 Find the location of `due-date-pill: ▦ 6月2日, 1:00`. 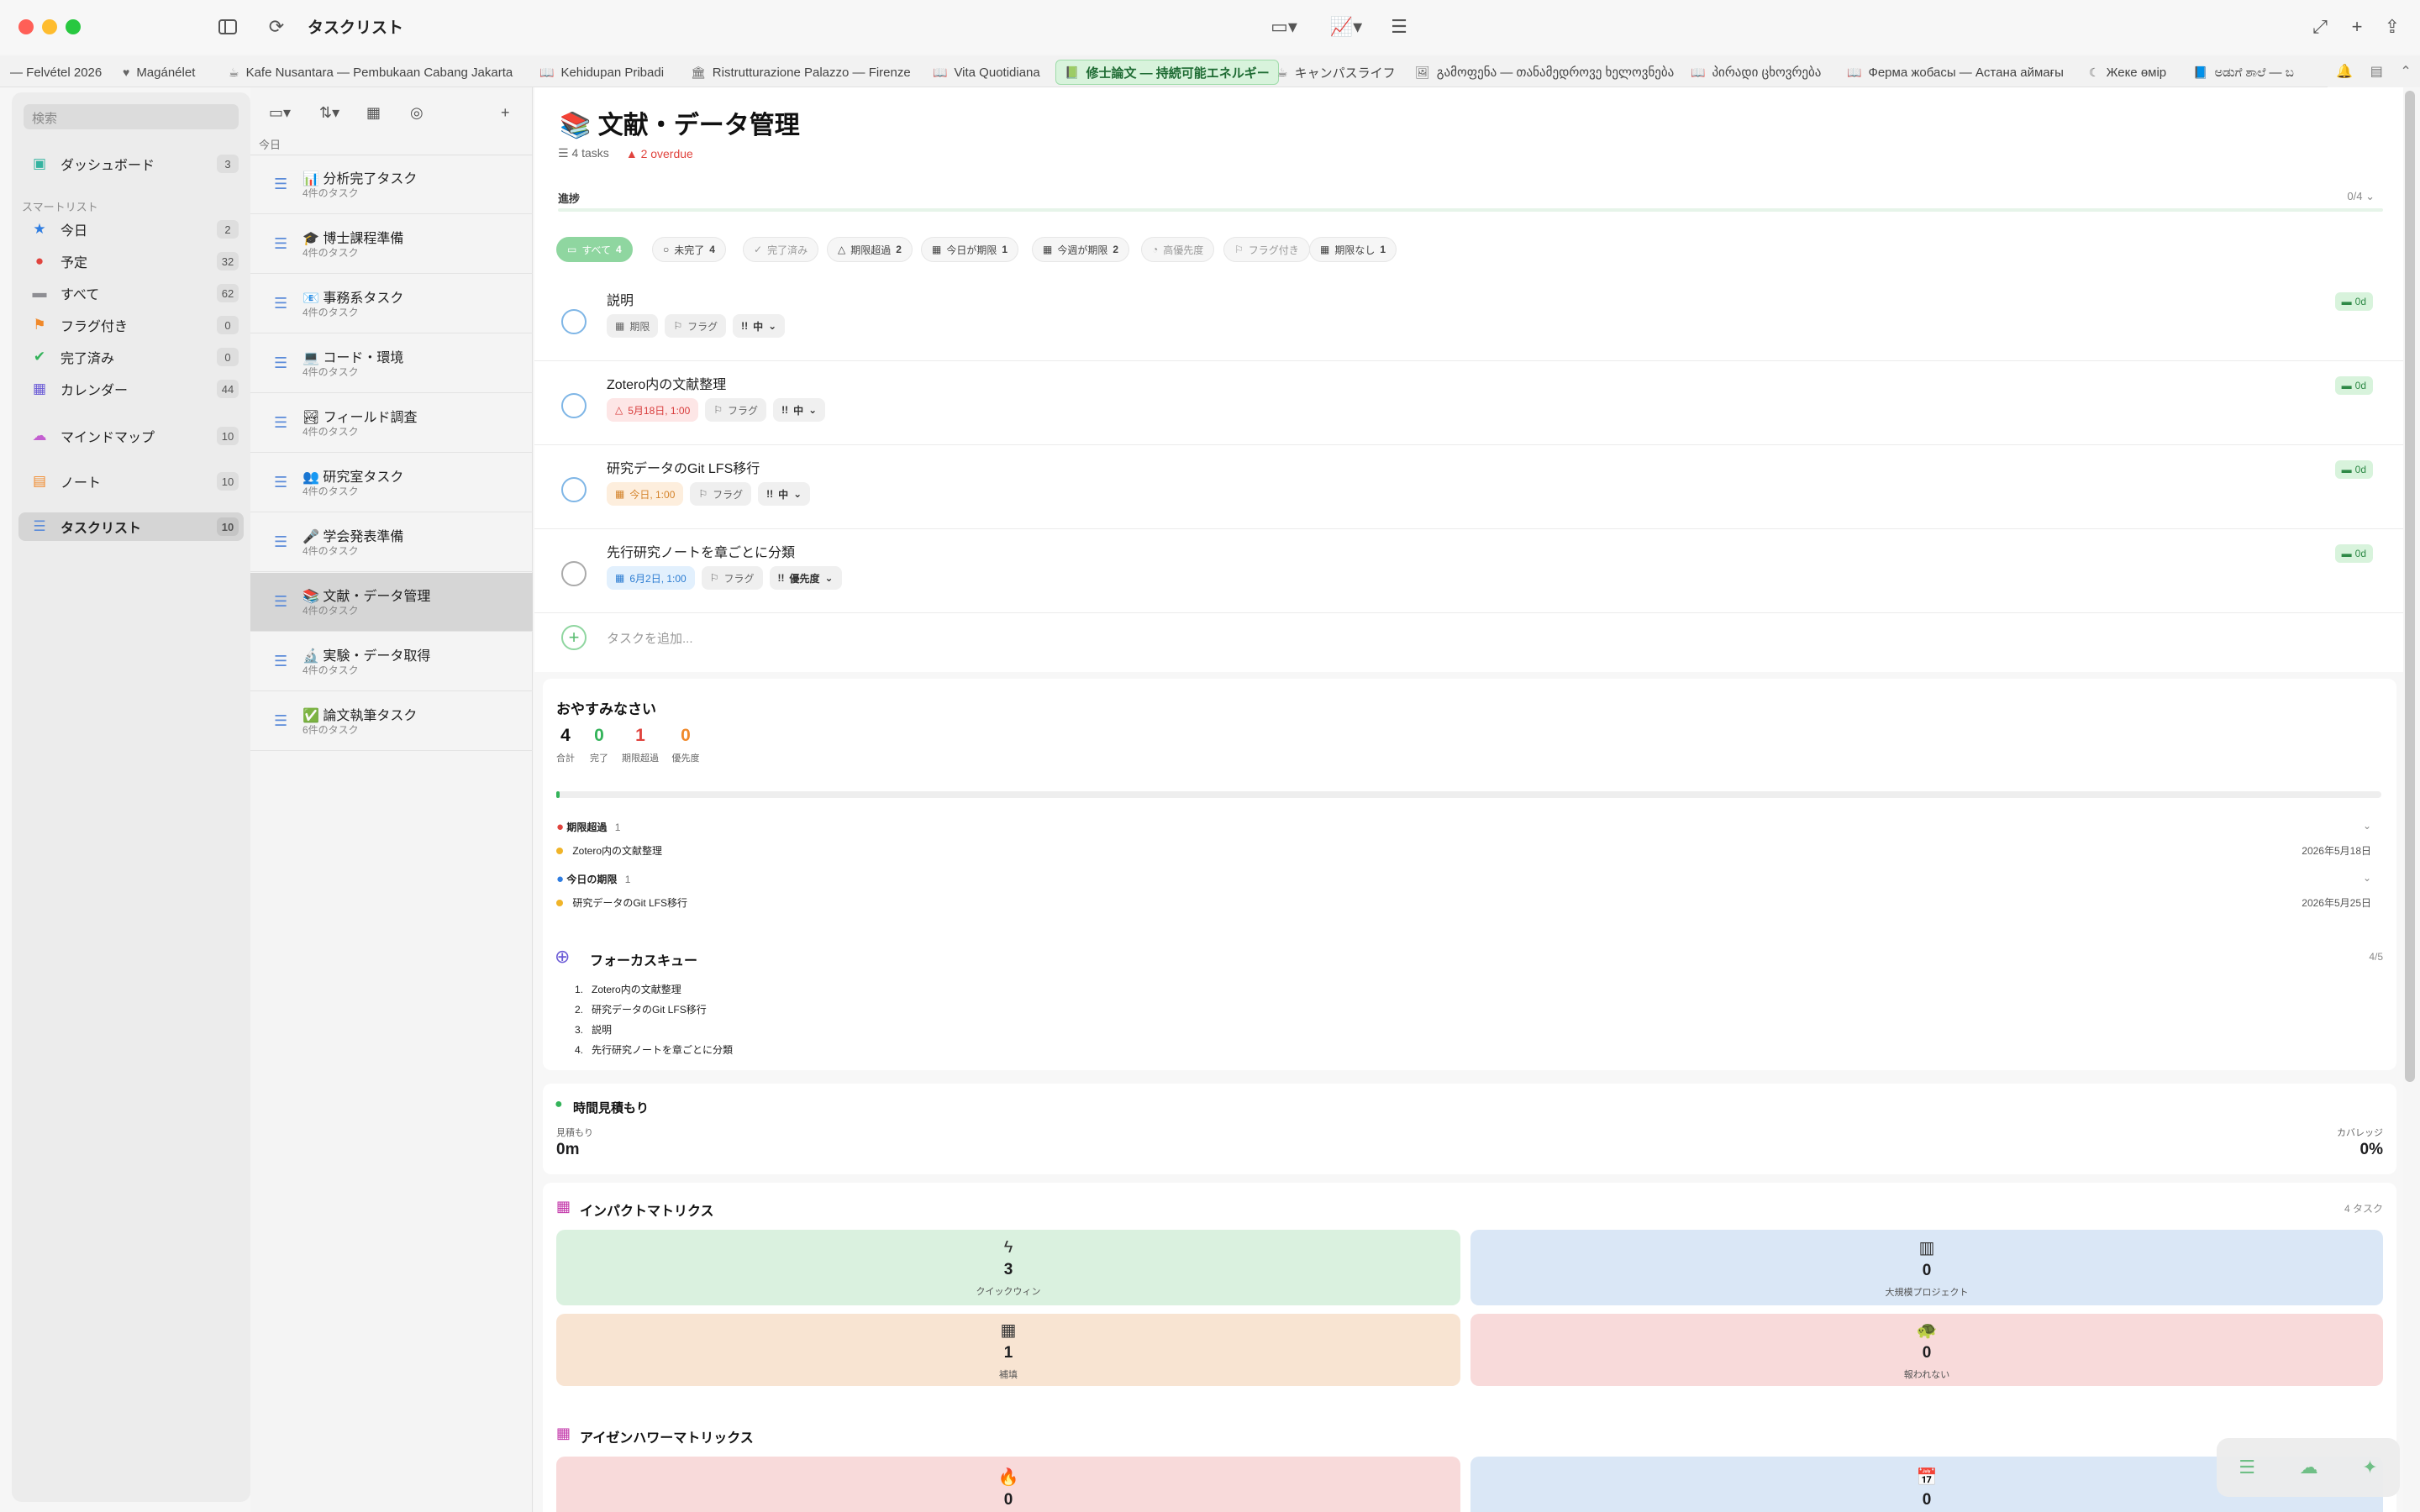

due-date-pill: ▦ 6月2日, 1:00 is located at coordinates (651, 578).